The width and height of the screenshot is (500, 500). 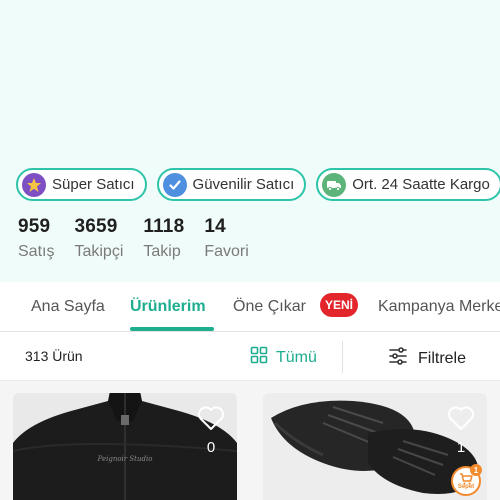 What do you see at coordinates (211, 447) in the screenshot?
I see `favorite-count: 0` at bounding box center [211, 447].